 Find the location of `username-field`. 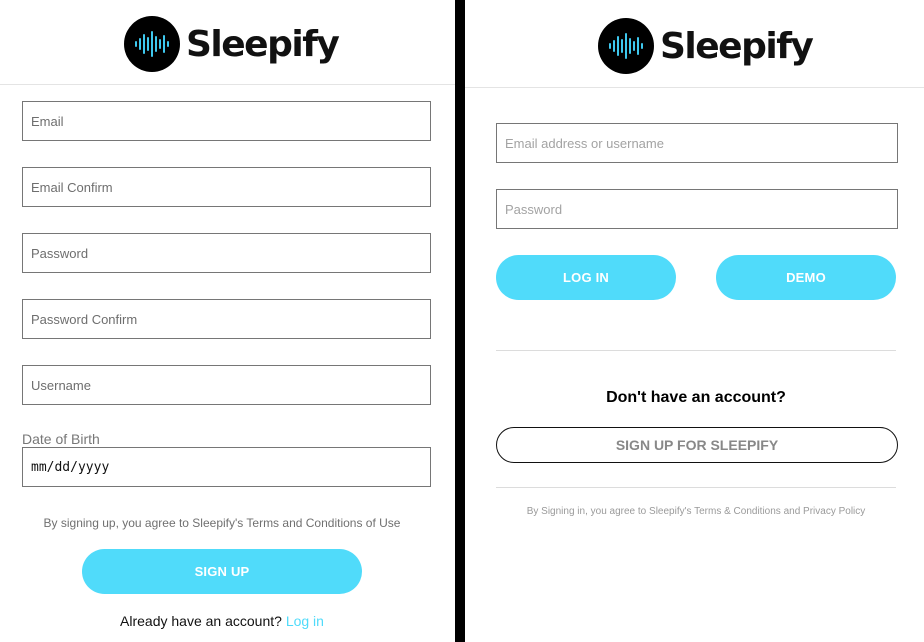

username-field is located at coordinates (226, 385).